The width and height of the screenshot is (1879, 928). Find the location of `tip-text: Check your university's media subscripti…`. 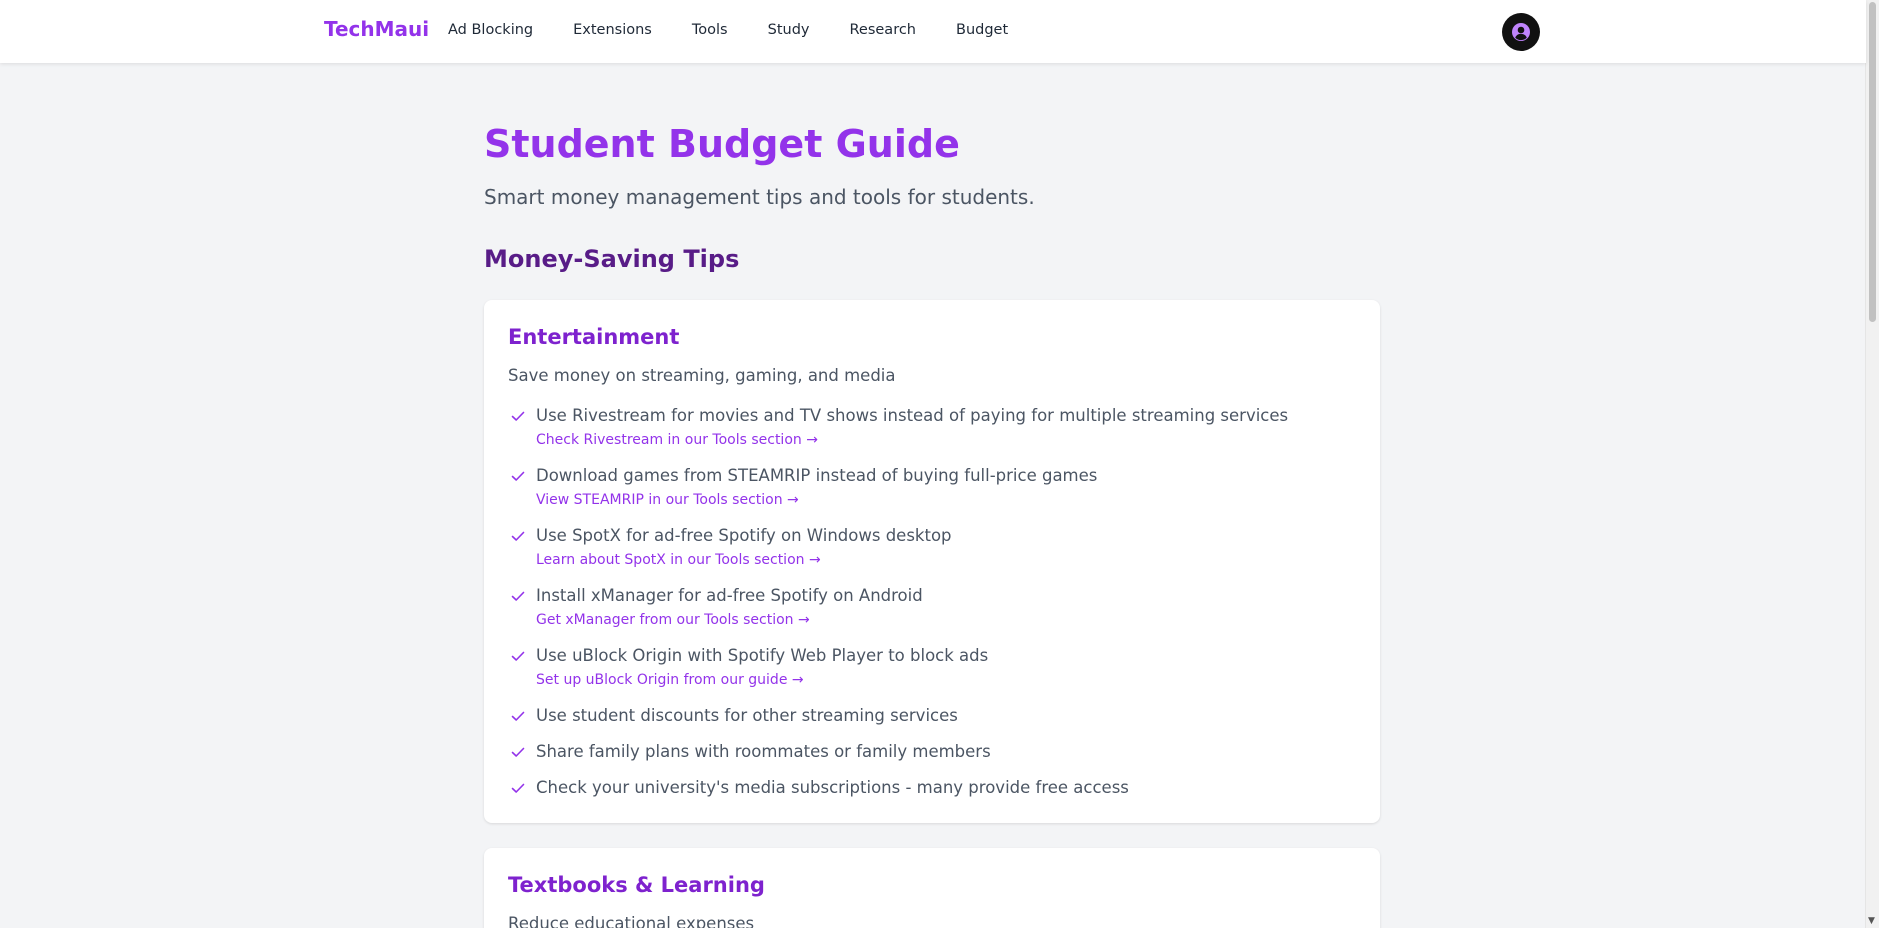

tip-text: Check your university's media subscripti… is located at coordinates (832, 787).